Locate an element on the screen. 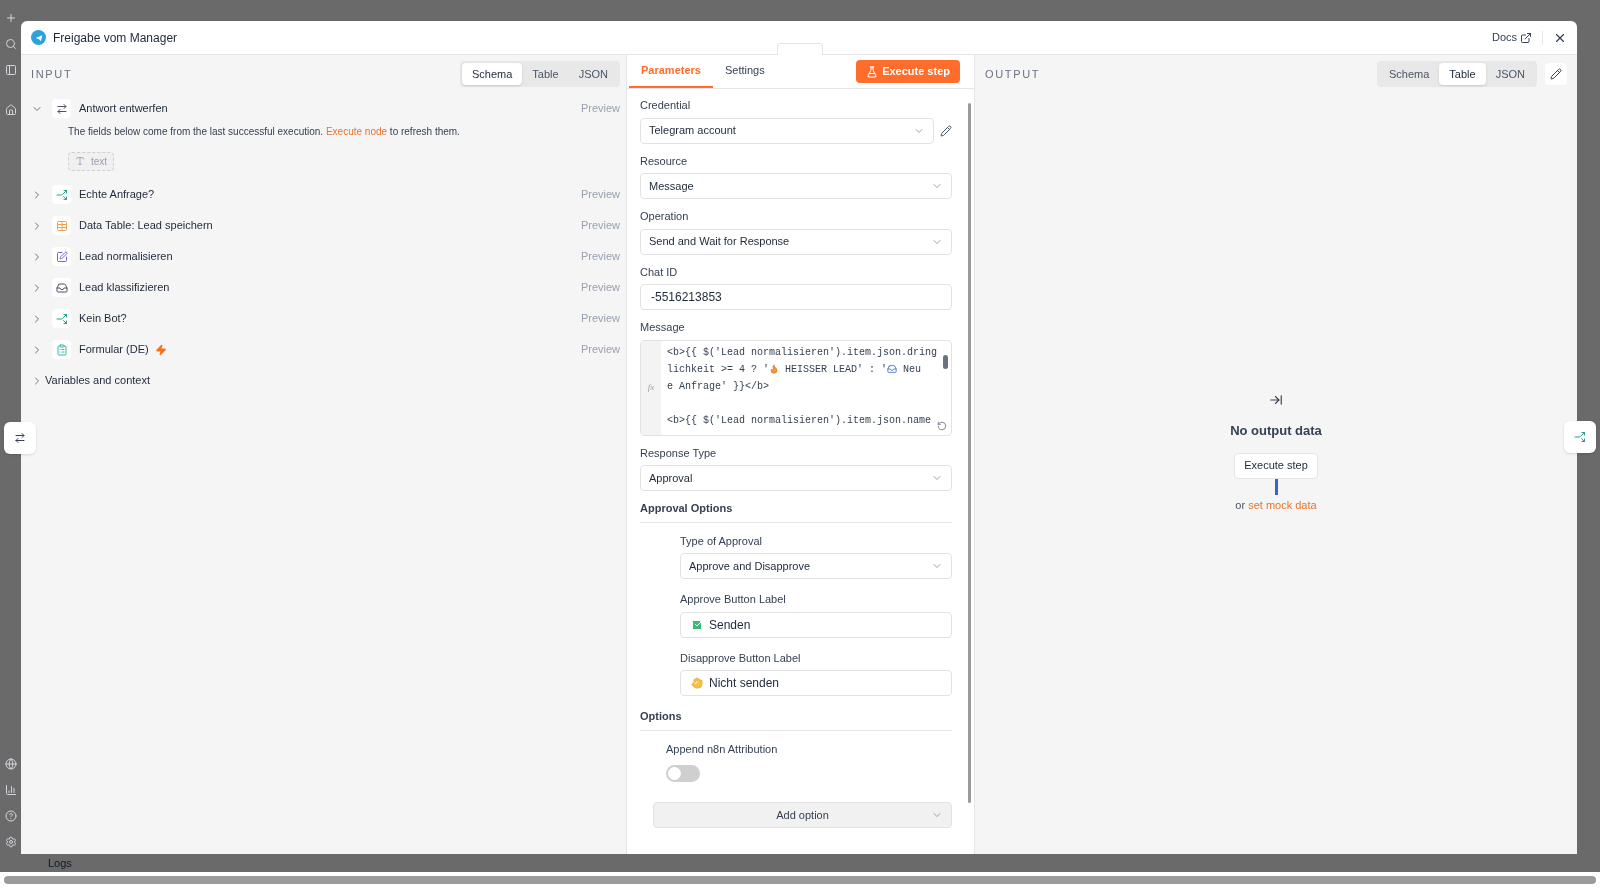 This screenshot has width=1600, height=888. variables-label: Variables and context is located at coordinates (97, 380).